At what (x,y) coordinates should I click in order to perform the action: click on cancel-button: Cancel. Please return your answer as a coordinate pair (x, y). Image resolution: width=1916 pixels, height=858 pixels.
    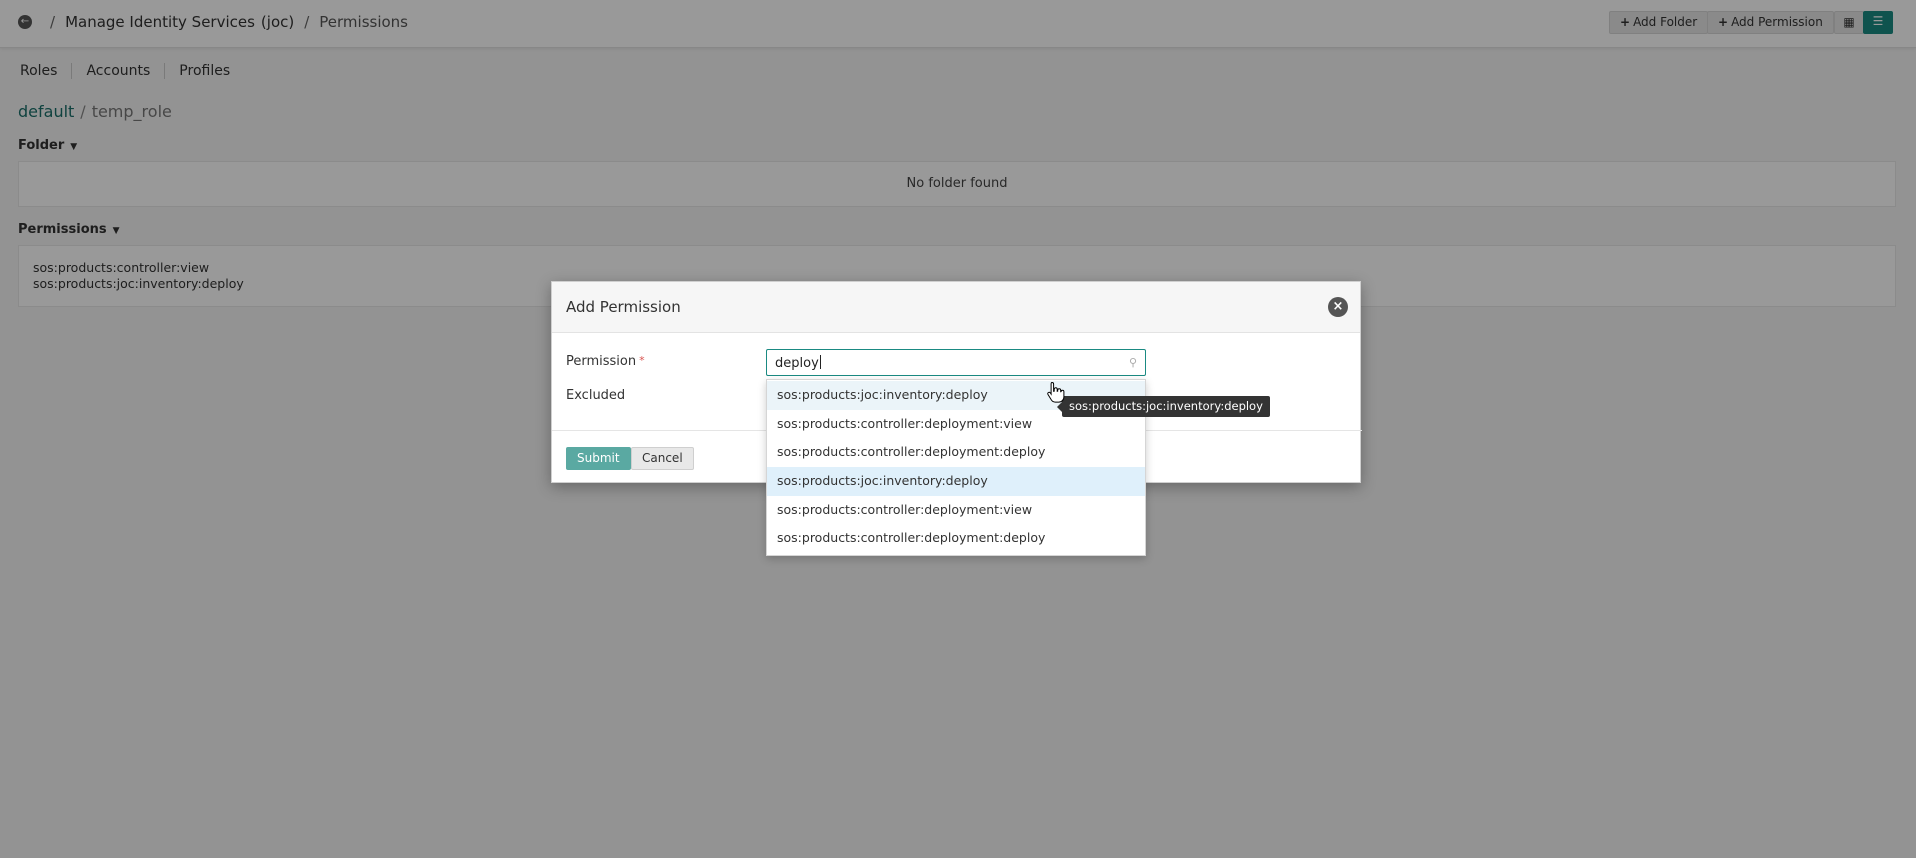
    Looking at the image, I should click on (662, 458).